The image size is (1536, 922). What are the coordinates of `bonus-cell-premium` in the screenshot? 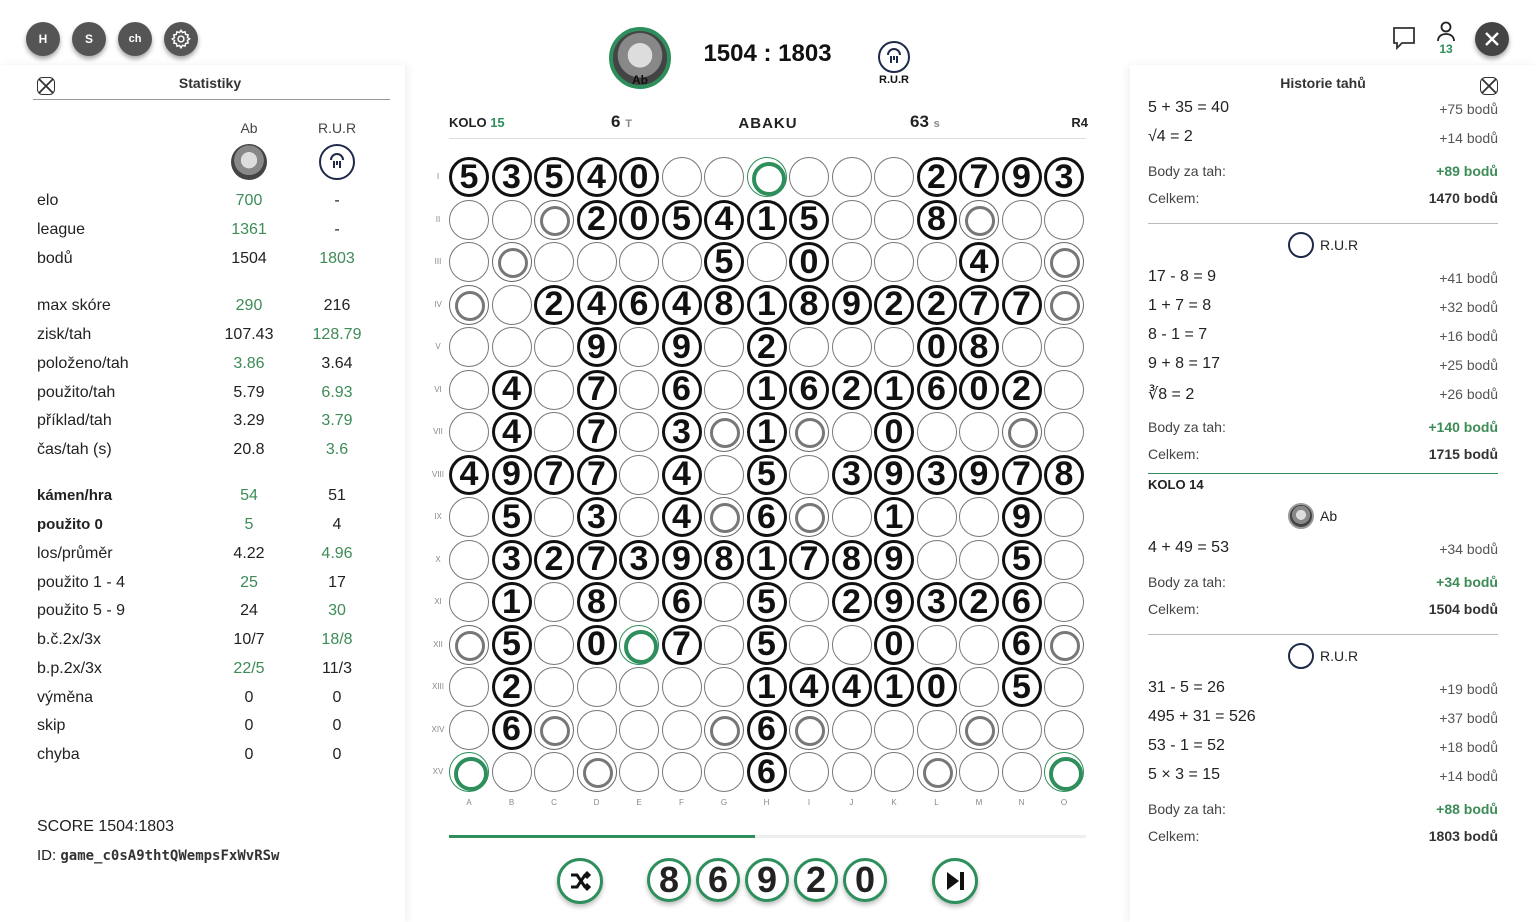 It's located at (469, 772).